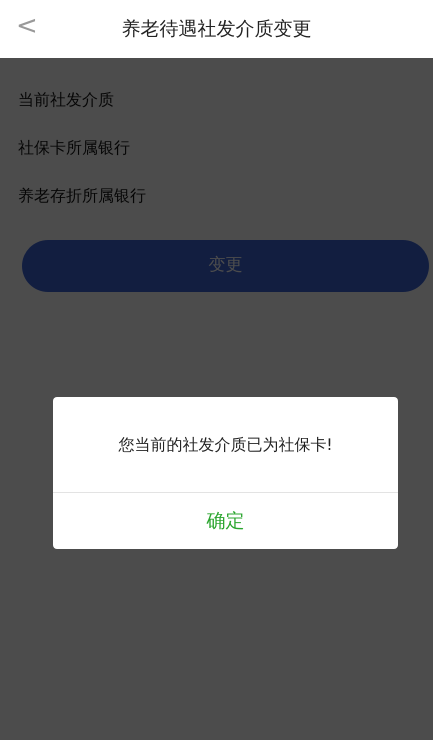  What do you see at coordinates (217, 29) in the screenshot?
I see `page-title: 养老待遇社发介质变更` at bounding box center [217, 29].